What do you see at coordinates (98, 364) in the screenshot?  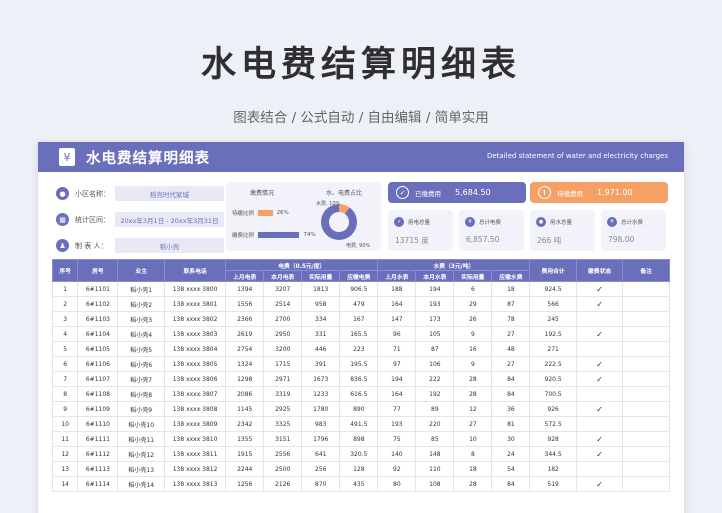 I see `table-cell: 6#1106` at bounding box center [98, 364].